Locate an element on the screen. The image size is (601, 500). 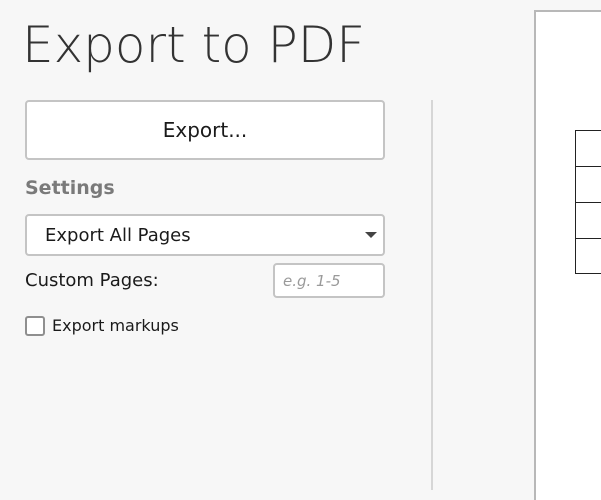
export-markups-option: Export markups is located at coordinates (102, 326).